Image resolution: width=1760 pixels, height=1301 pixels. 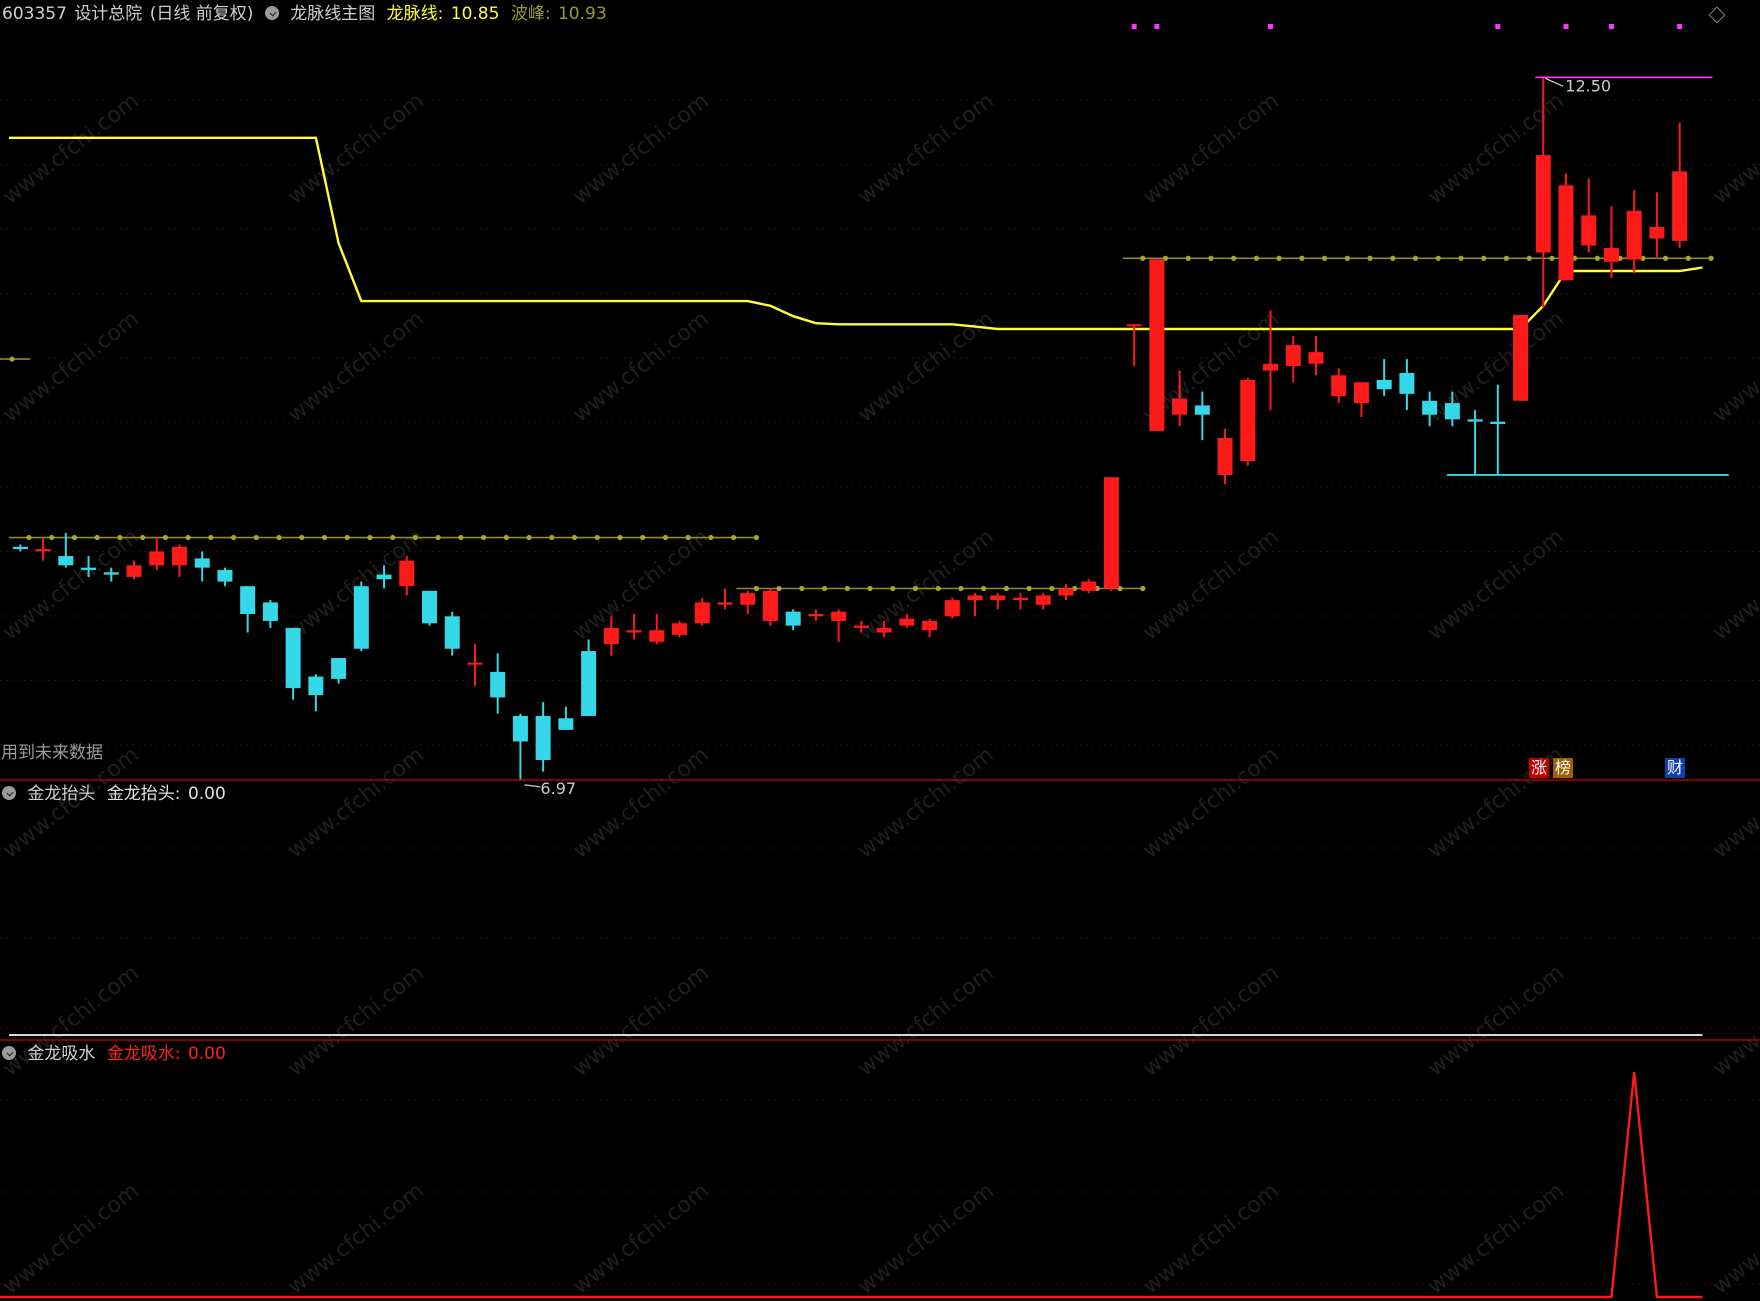 I want to click on dragon-line-value: 10.85, so click(x=475, y=14).